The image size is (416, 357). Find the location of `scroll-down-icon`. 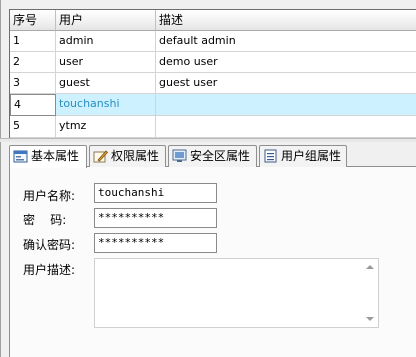

scroll-down-icon is located at coordinates (370, 319).